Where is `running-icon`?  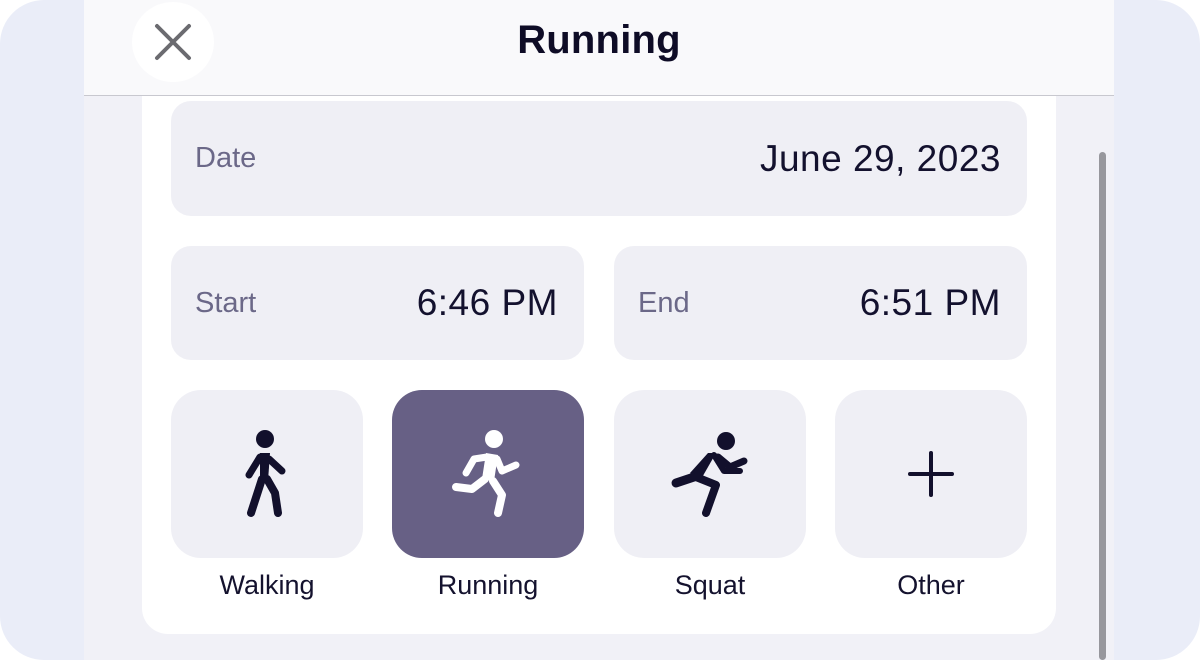 running-icon is located at coordinates (486, 473).